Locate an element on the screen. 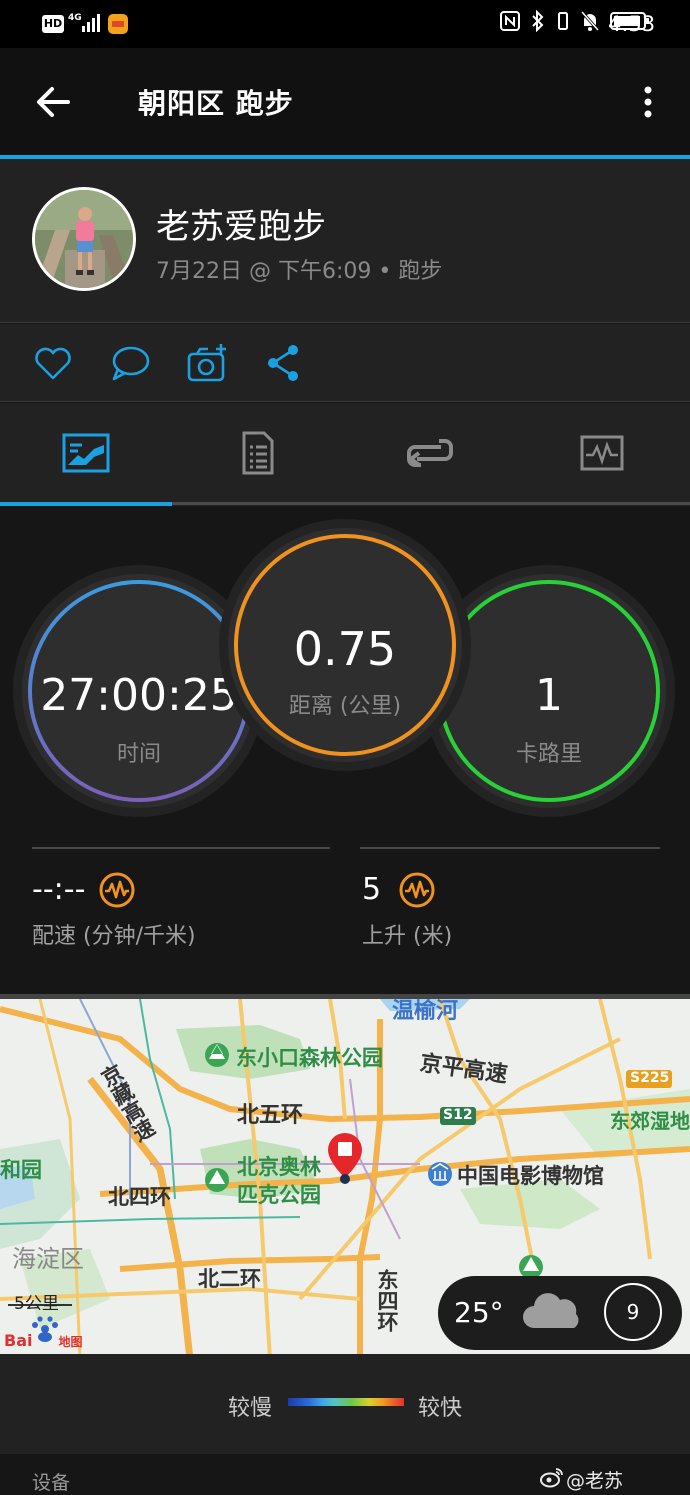 This screenshot has height=1495, width=690. ascent-divider is located at coordinates (510, 848).